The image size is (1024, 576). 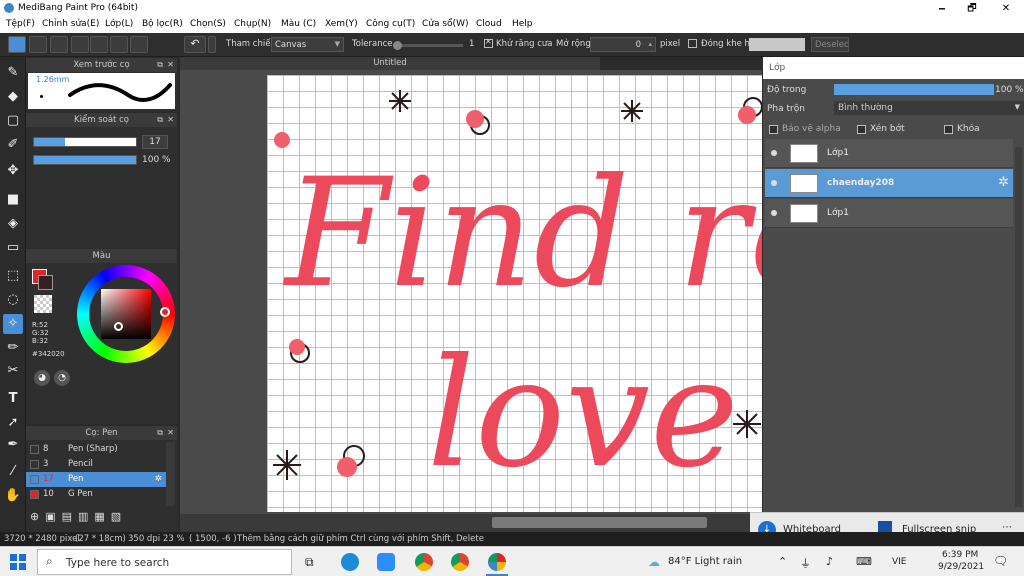 What do you see at coordinates (13, 276) in the screenshot?
I see `select-tool-icon: ⬚` at bounding box center [13, 276].